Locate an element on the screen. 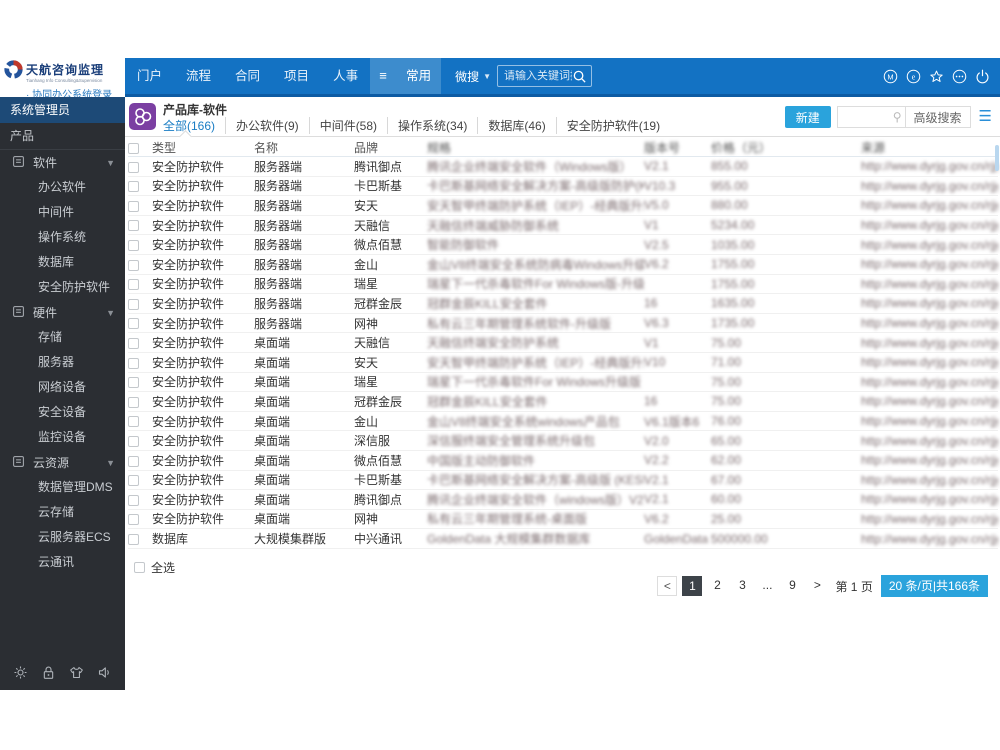 Image resolution: width=1000 pixels, height=750 pixels. search-icon is located at coordinates (579, 76).